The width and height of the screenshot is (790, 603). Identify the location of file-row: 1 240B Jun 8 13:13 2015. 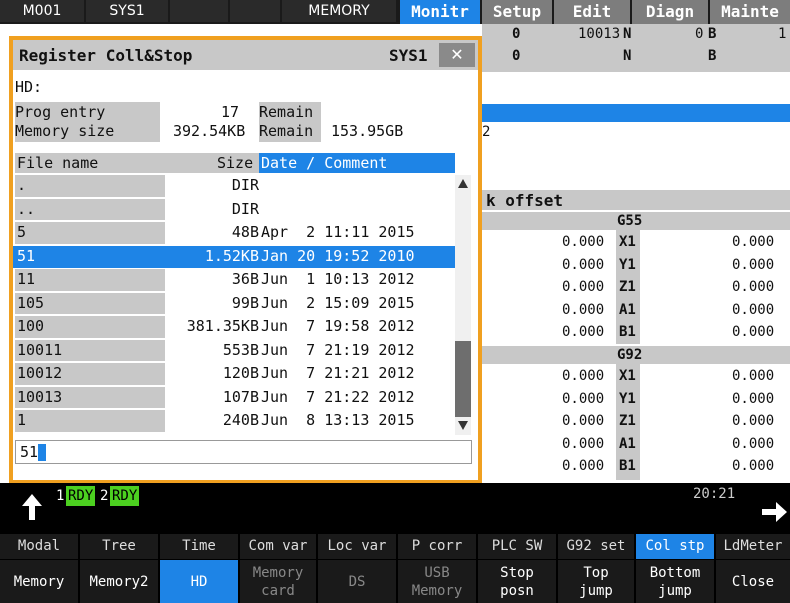
(234, 421).